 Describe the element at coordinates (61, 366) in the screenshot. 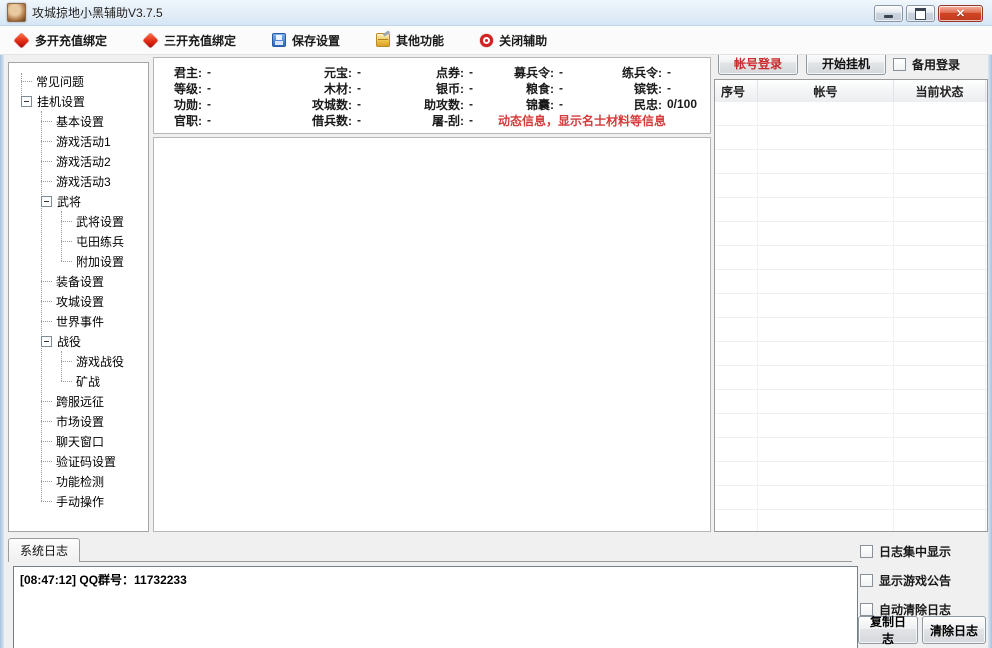

I see `tree-guide-line` at that location.